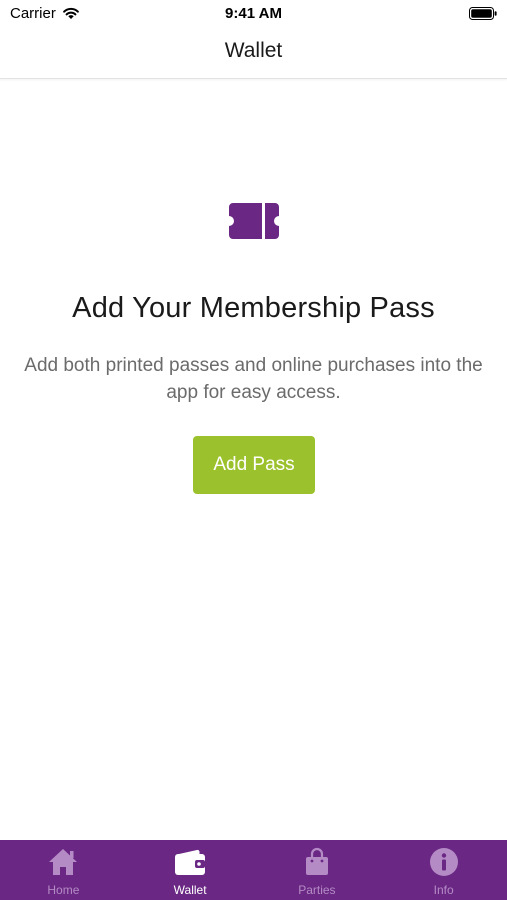 This screenshot has height=900, width=507. What do you see at coordinates (63, 890) in the screenshot?
I see `tab-label-home: Home` at bounding box center [63, 890].